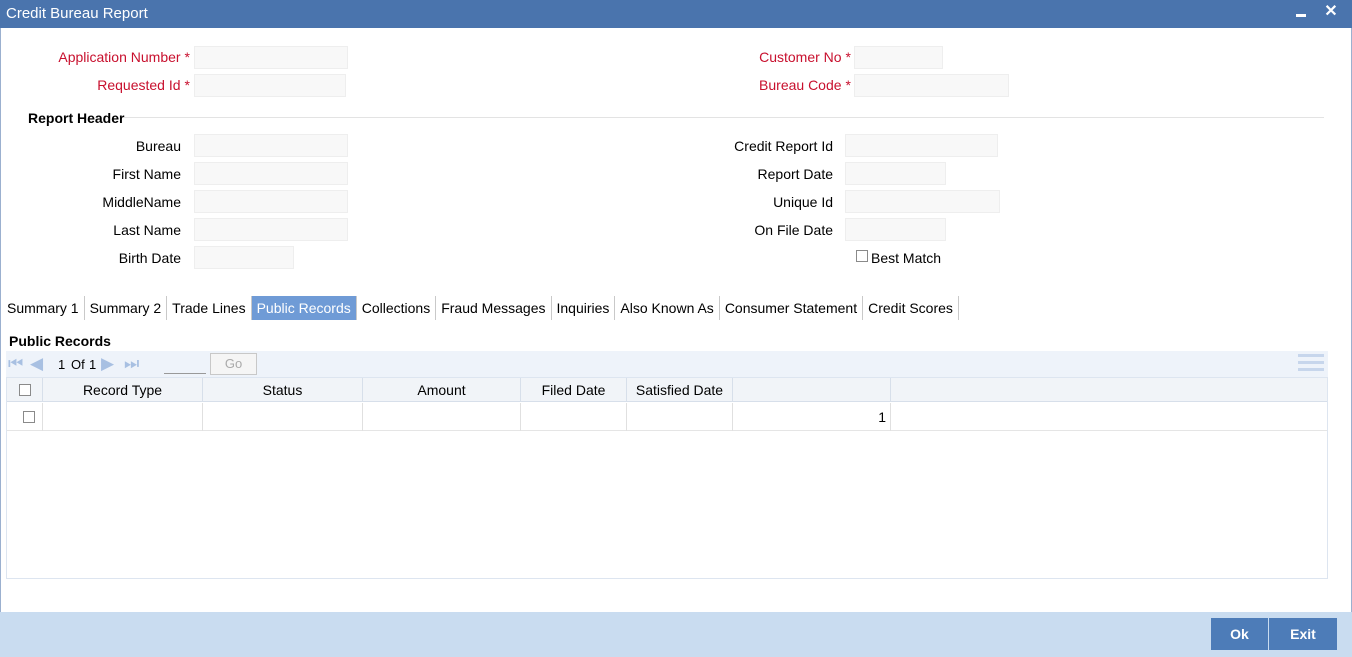  I want to click on tab-consumer-statement: Consumer Statement, so click(792, 308).